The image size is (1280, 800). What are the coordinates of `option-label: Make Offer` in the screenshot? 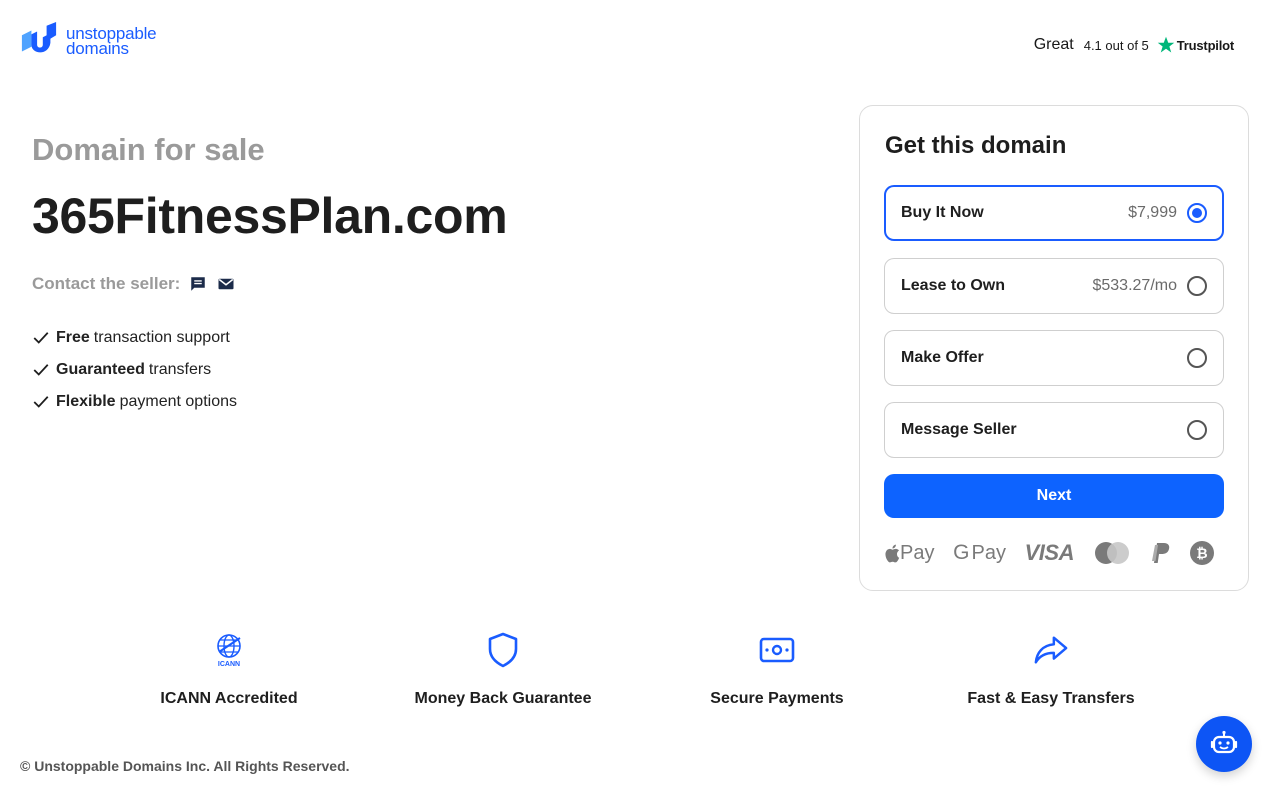 It's located at (942, 357).